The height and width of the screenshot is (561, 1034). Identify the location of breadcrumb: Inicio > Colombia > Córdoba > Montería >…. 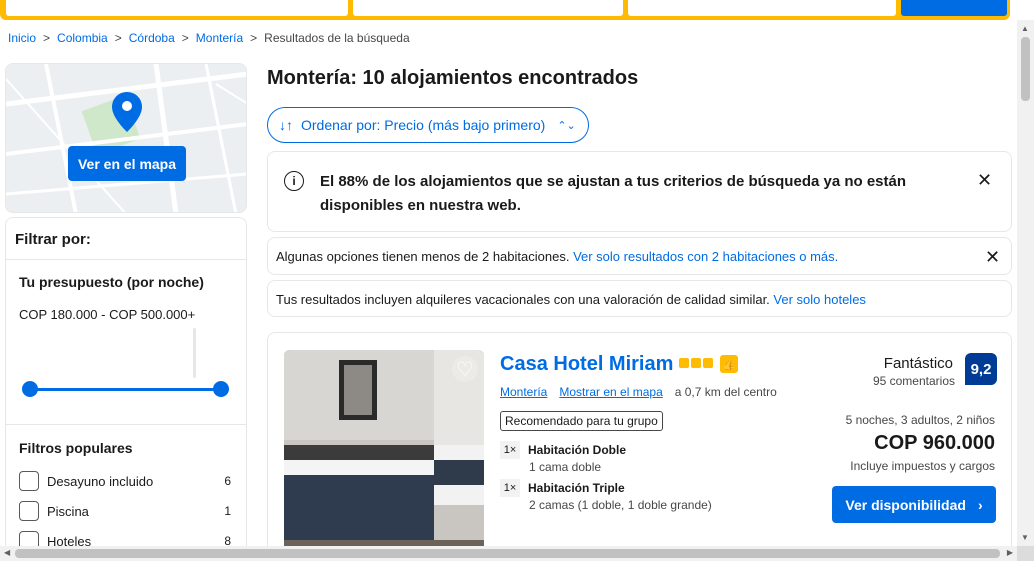
(209, 38).